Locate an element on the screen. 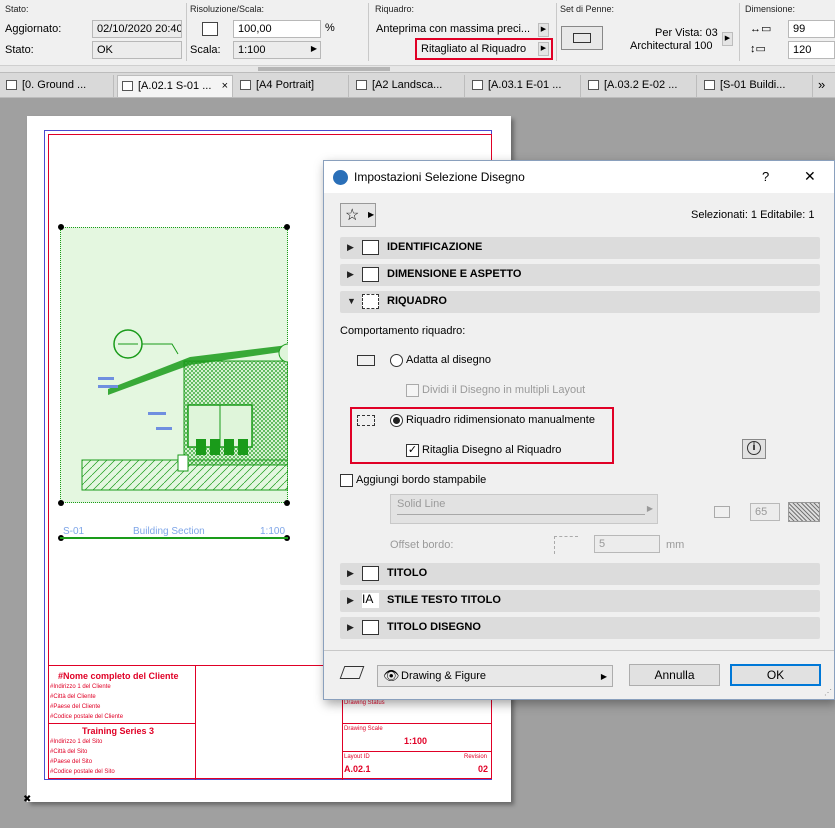 The width and height of the screenshot is (835, 828). anteprima-arrow-button: ▶ is located at coordinates (543, 30).